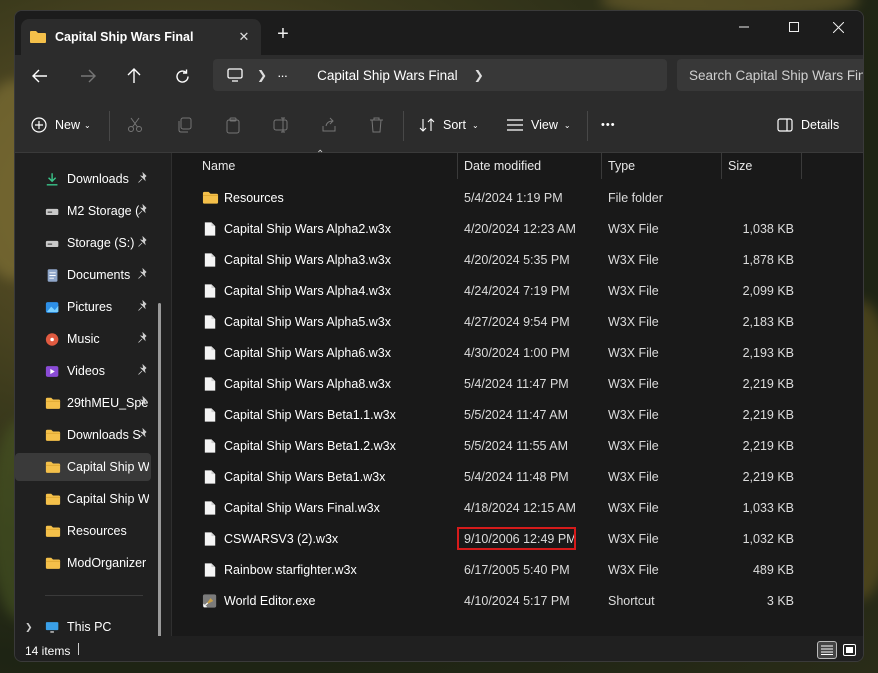  What do you see at coordinates (387, 75) in the screenshot?
I see `breadcrumb-current: Capital Ship Wars Final` at bounding box center [387, 75].